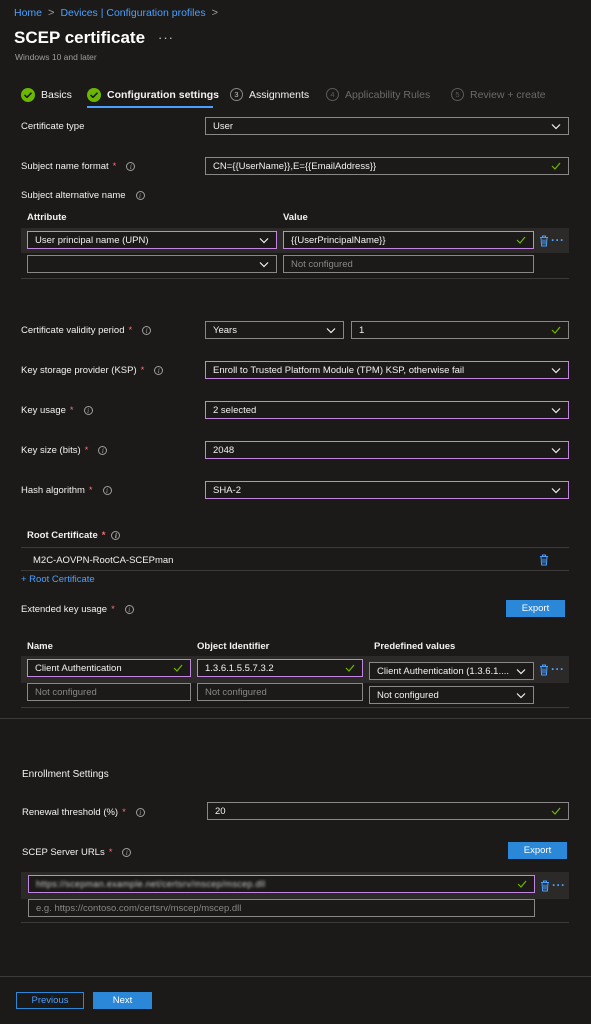  Describe the element at coordinates (236, 94) in the screenshot. I see `step-number-icon: 3` at that location.